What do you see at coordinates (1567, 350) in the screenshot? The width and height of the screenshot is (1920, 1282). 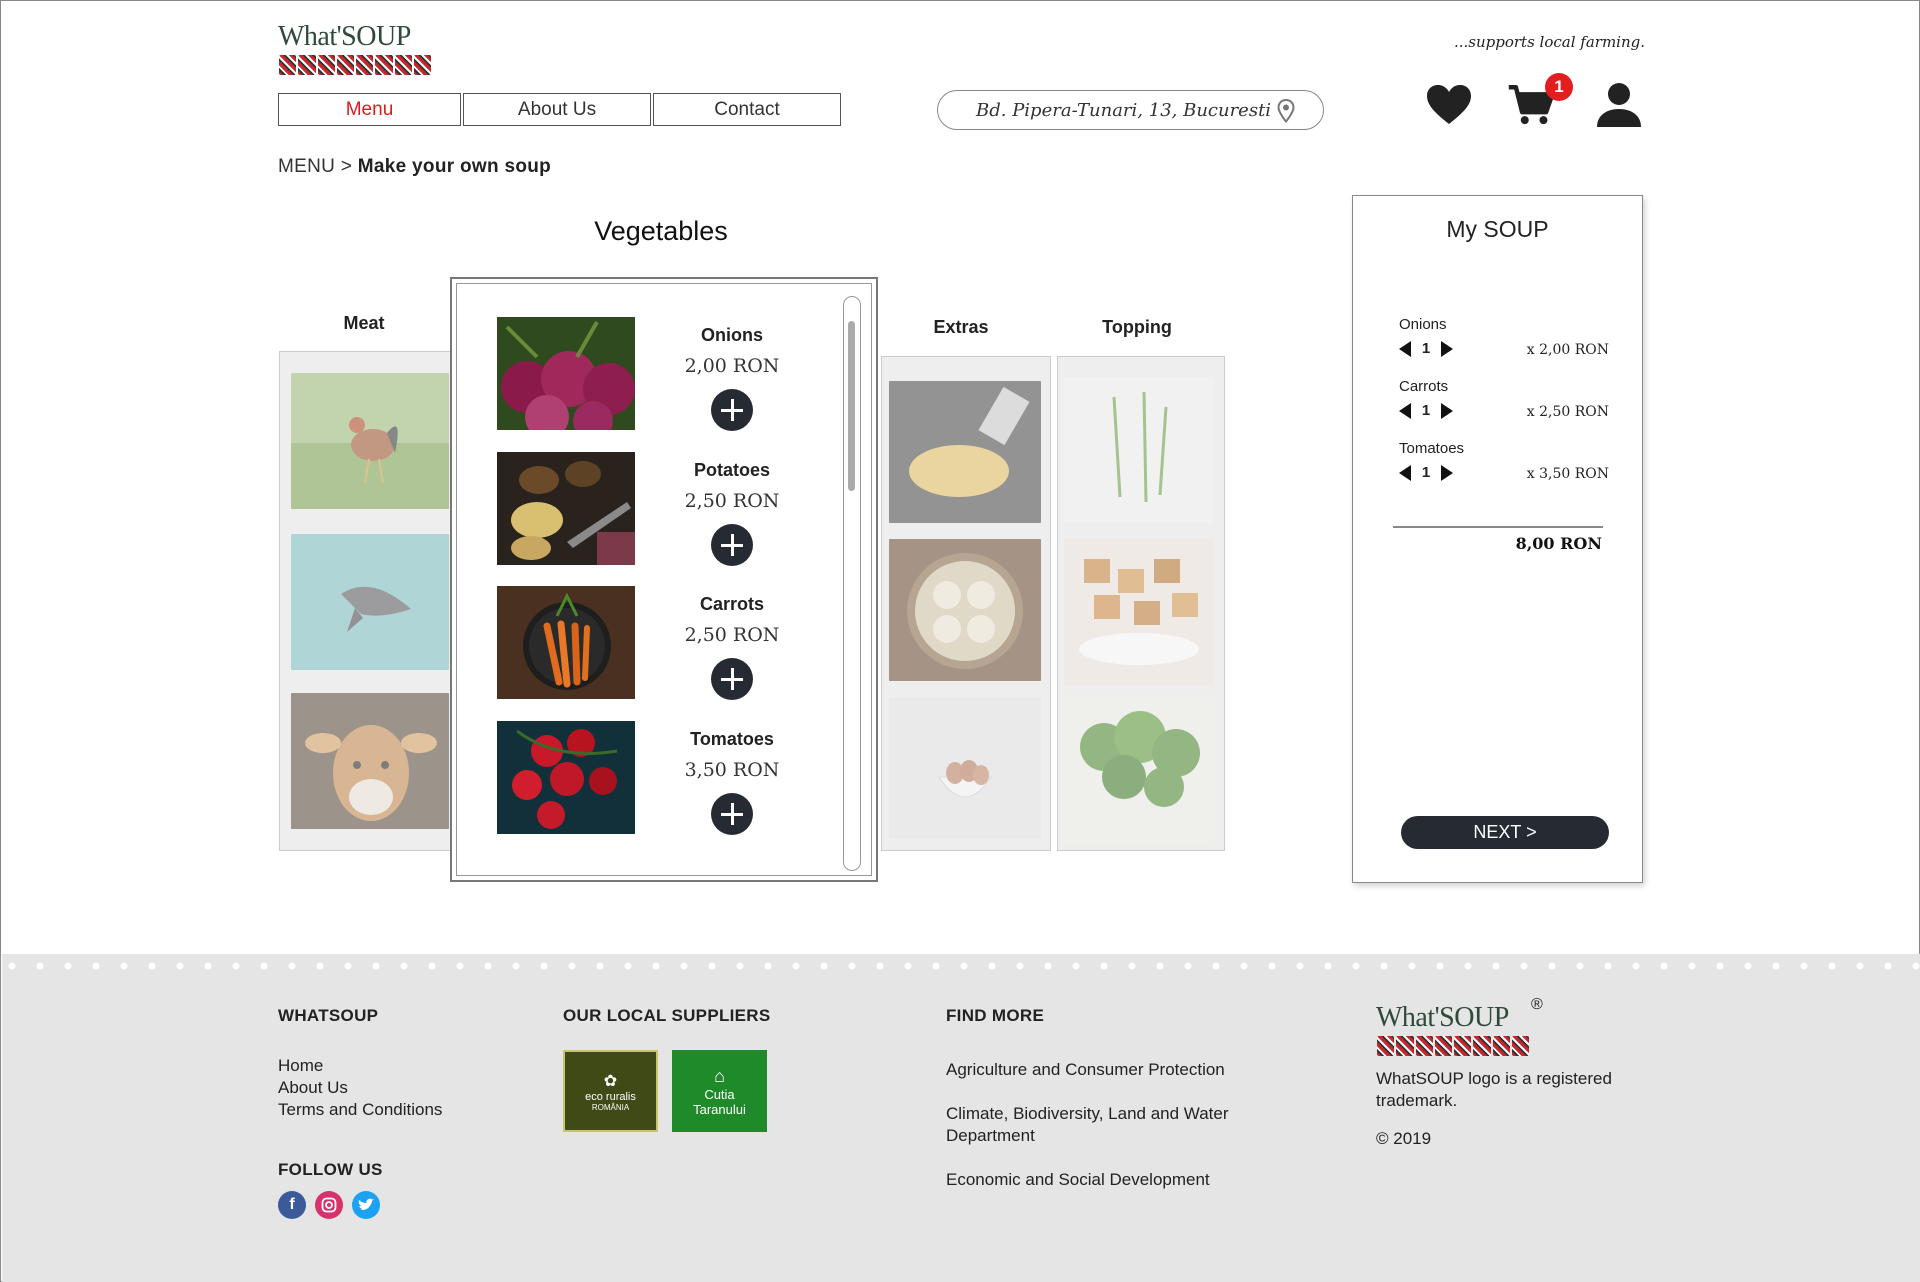 I see `soup-item-price: x 2,00 RON` at bounding box center [1567, 350].